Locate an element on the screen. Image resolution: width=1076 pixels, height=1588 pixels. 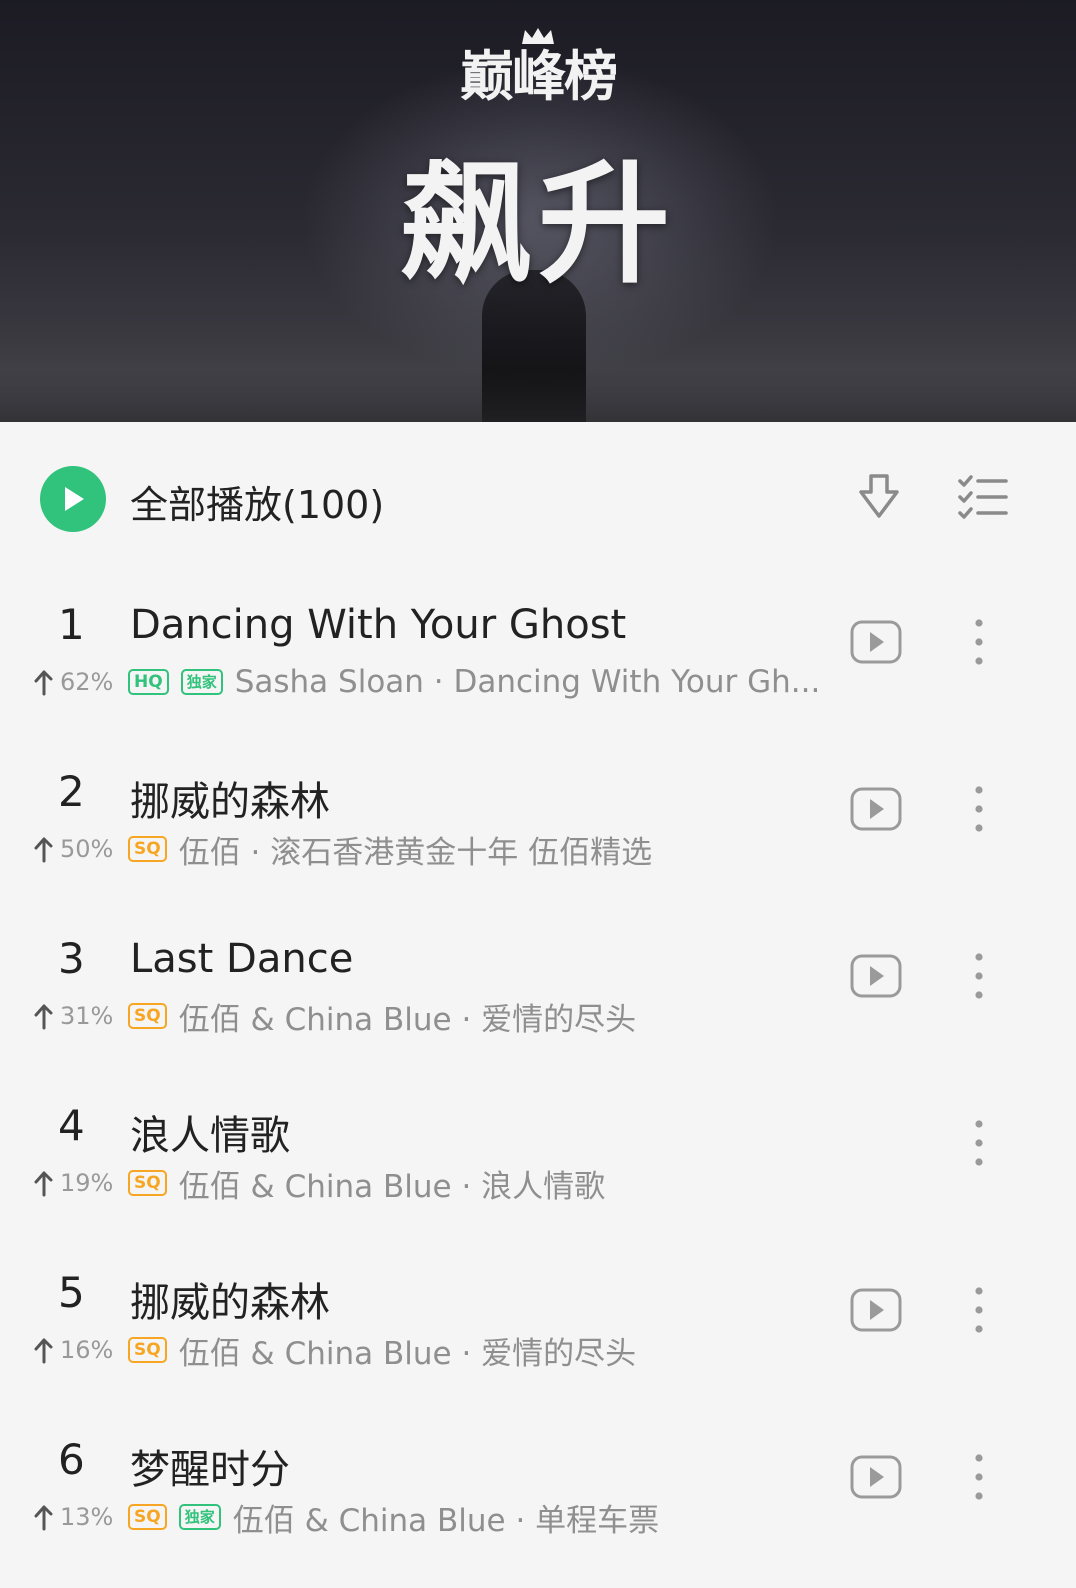
song-meta: 31% SQ 伍佰 & China Blue · 爱情的尽头 is located at coordinates (334, 1018).